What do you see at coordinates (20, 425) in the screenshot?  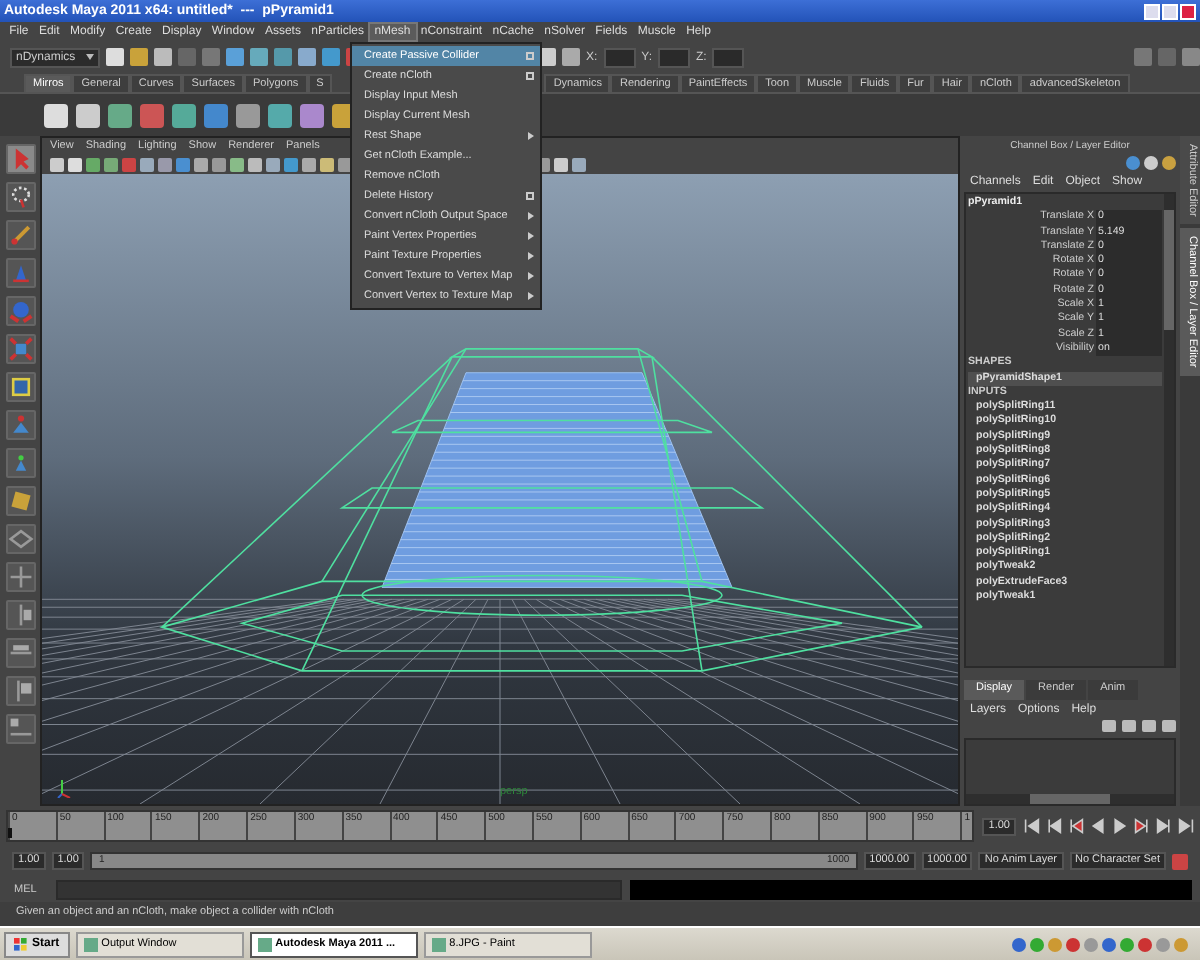 I see `figure-icon` at bounding box center [20, 425].